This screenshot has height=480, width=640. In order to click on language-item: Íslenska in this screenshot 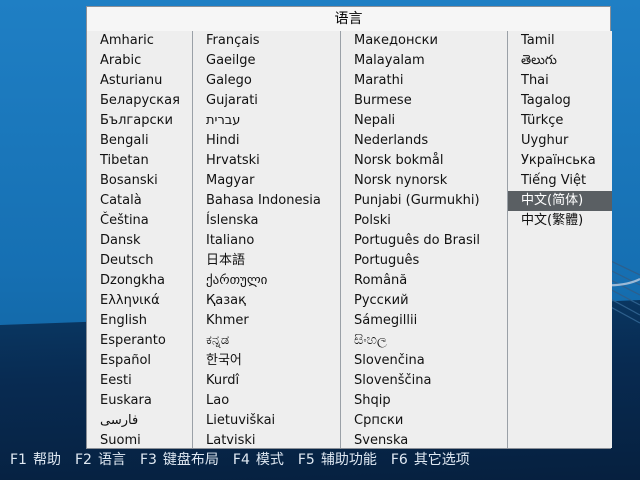, I will do `click(266, 221)`.